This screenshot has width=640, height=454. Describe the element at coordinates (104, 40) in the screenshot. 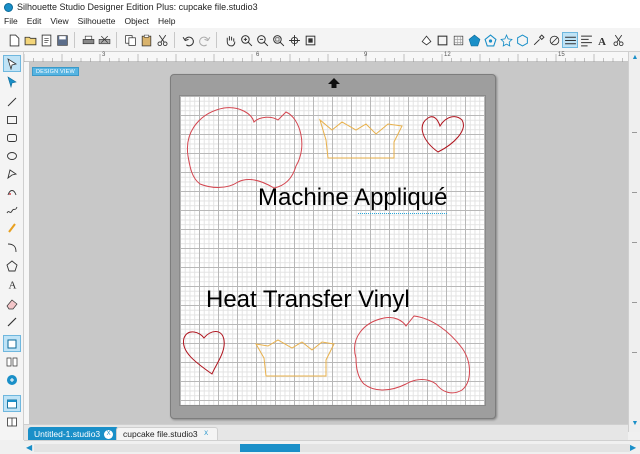

I see `print-cut-icon` at that location.